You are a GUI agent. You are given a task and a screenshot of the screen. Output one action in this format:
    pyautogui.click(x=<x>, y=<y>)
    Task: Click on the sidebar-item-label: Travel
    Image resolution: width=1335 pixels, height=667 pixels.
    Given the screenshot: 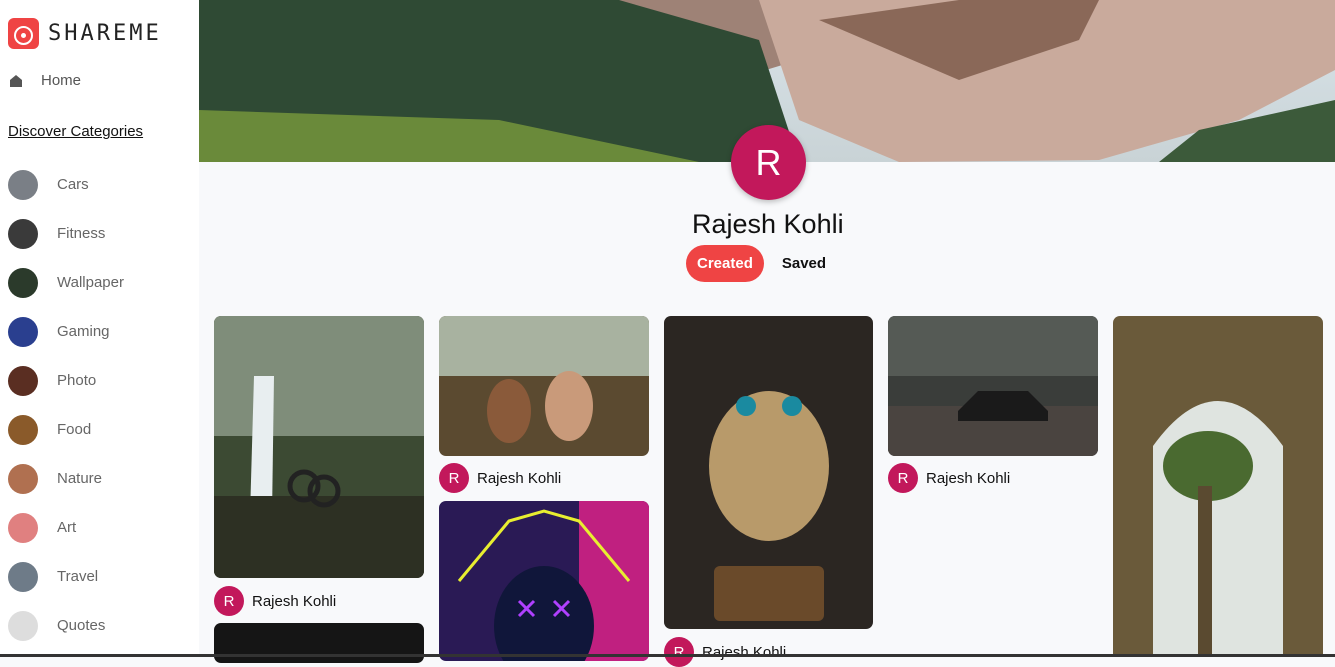 What is the action you would take?
    pyautogui.click(x=78, y=576)
    